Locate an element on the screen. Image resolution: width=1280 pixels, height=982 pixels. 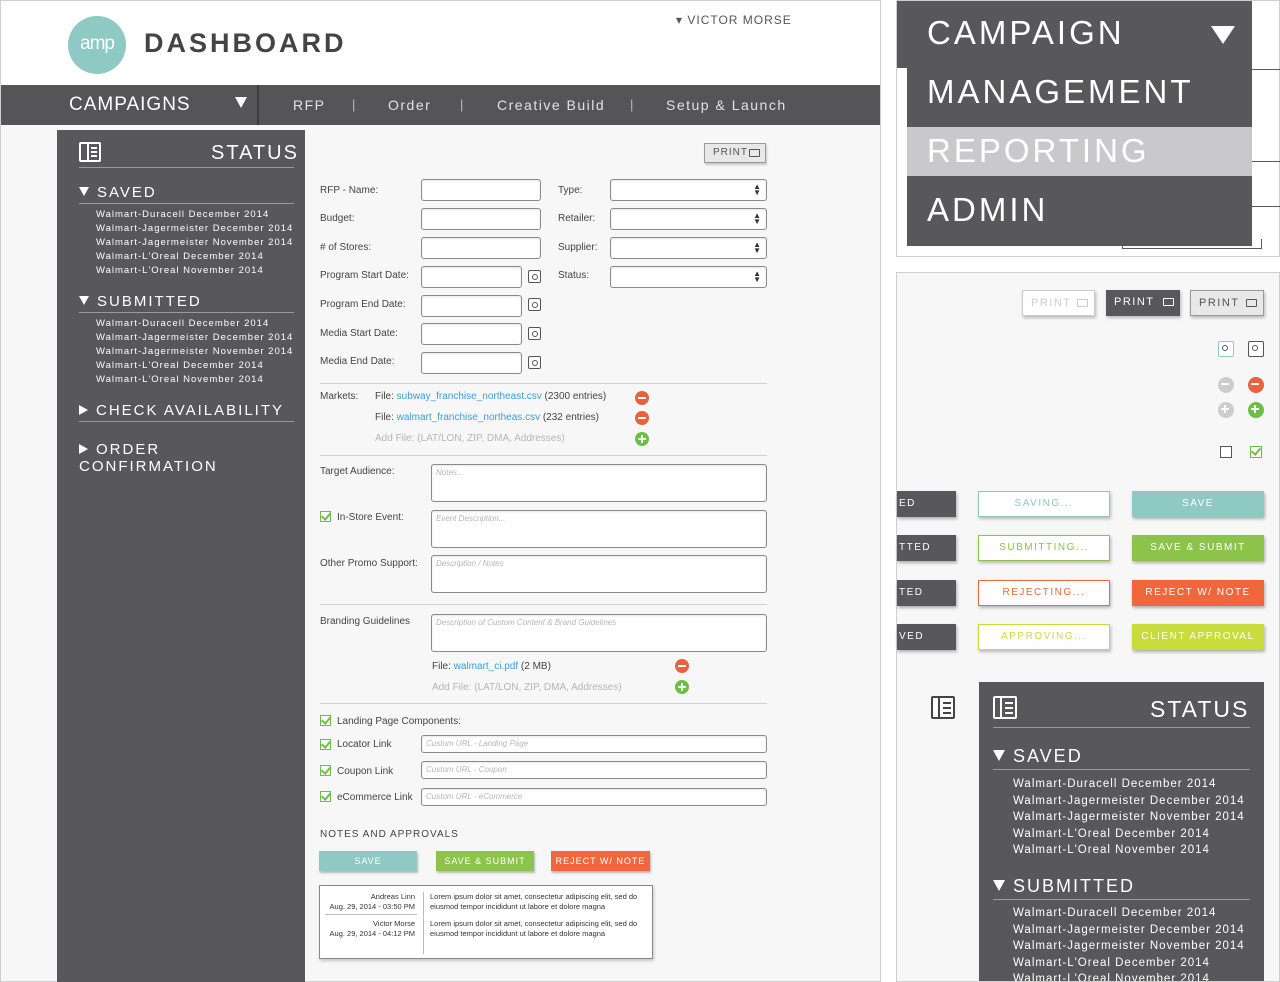
program-start-input is located at coordinates (471, 277).